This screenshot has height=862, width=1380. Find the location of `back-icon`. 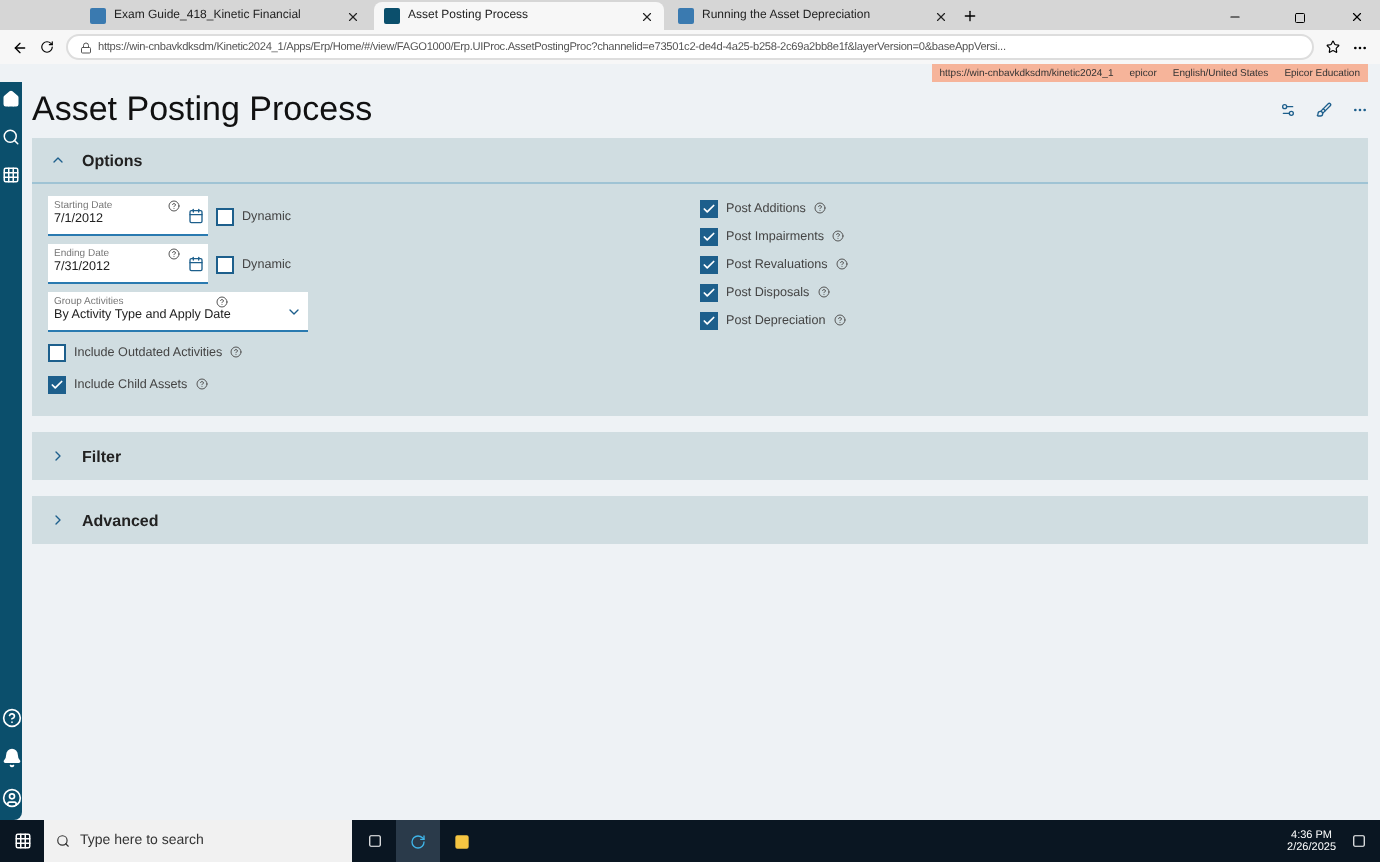

back-icon is located at coordinates (20, 47).